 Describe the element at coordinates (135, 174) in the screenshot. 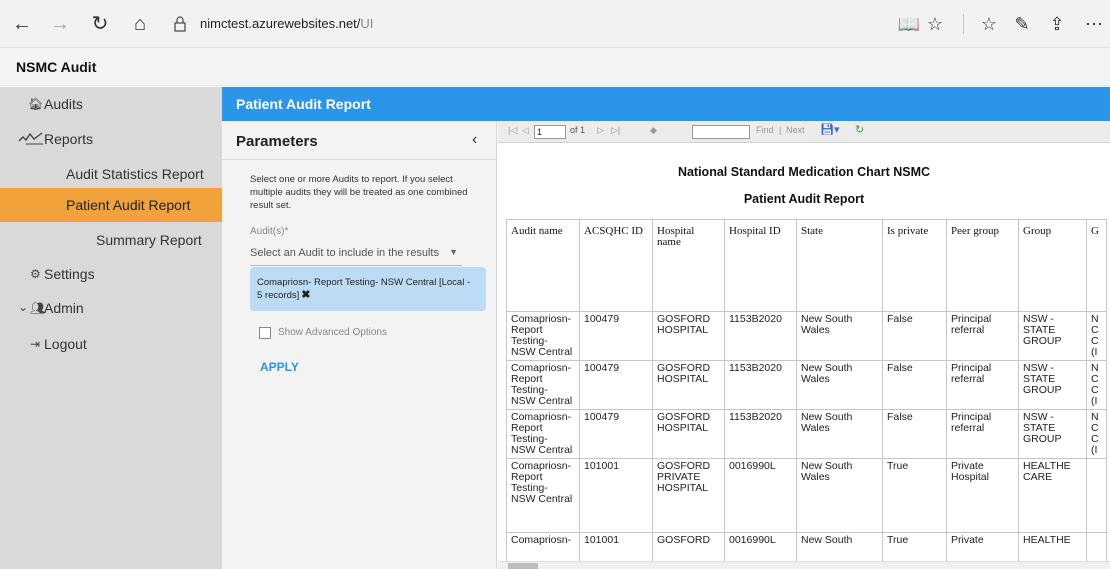

I see `sidebar-item-label: Audit Statistics Report` at that location.